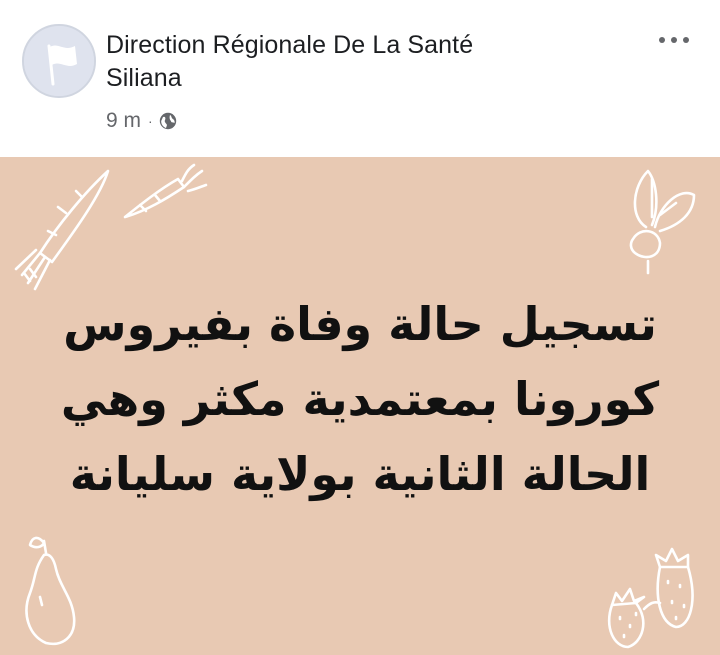 The height and width of the screenshot is (655, 720). I want to click on page-avatar, so click(59, 61).